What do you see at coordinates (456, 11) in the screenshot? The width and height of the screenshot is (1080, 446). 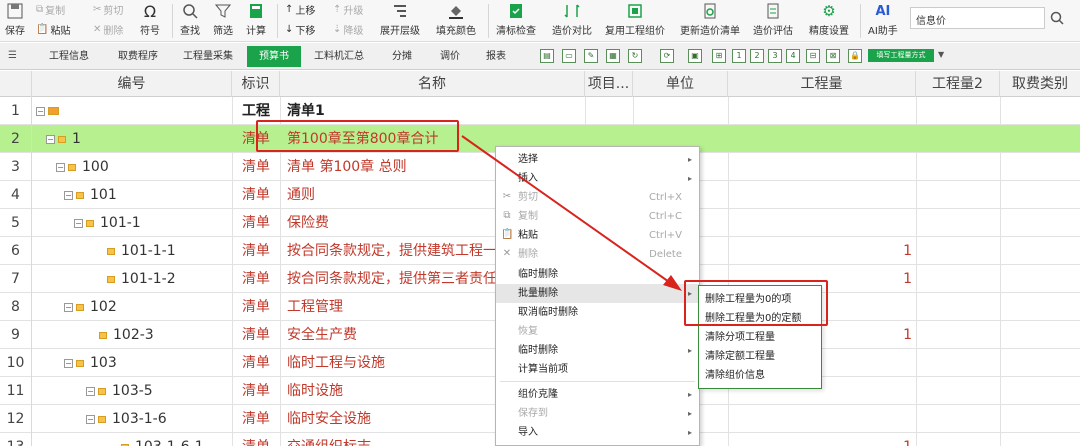 I see `paint-bucket-icon` at bounding box center [456, 11].